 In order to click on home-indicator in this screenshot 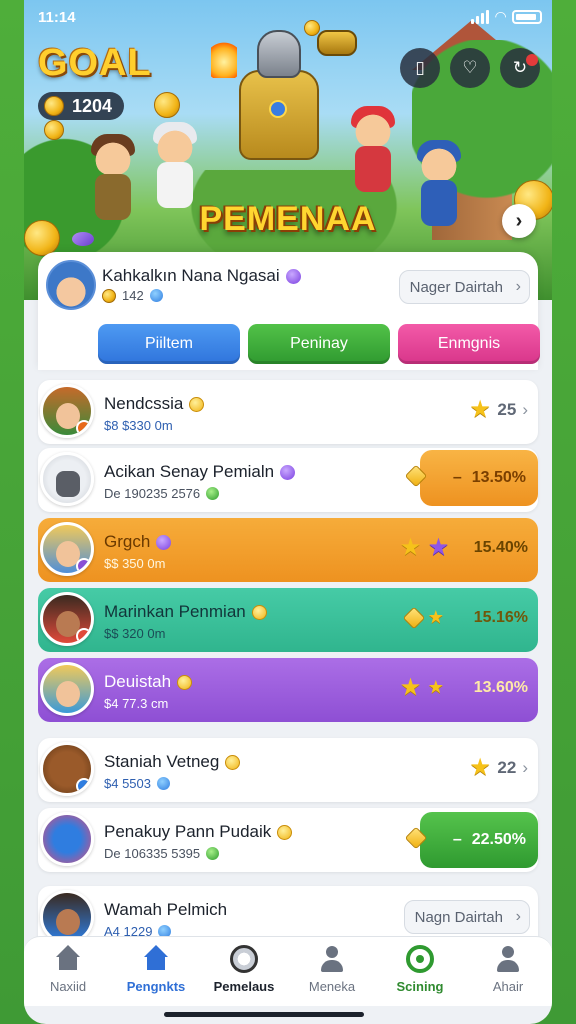, I will do `click(264, 1014)`.